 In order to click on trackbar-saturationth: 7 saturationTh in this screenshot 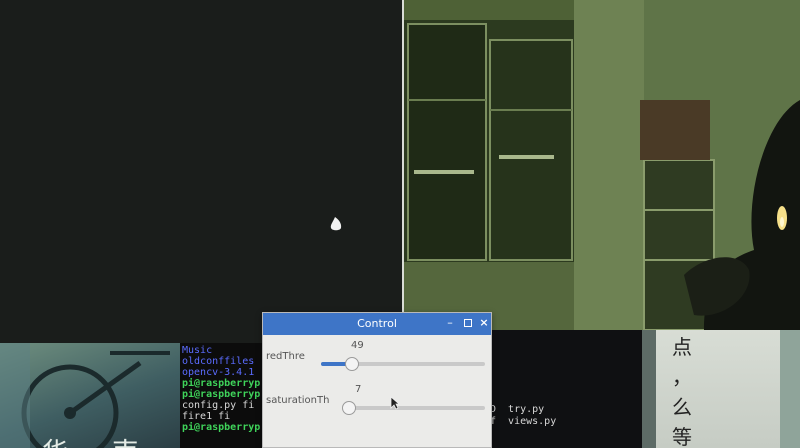, I will do `click(378, 401)`.